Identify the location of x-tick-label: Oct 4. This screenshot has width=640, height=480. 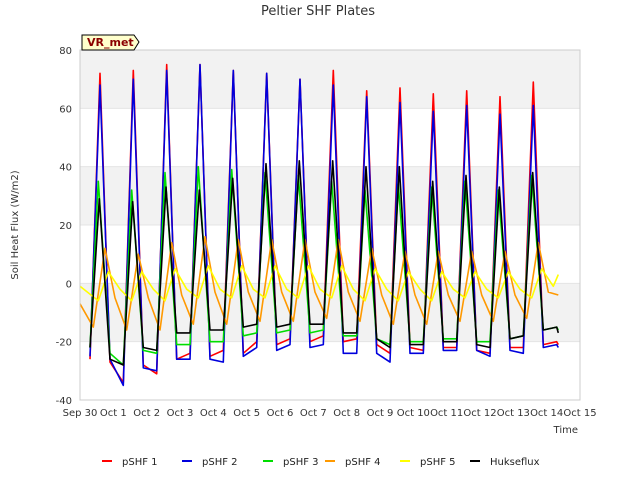
(213, 413).